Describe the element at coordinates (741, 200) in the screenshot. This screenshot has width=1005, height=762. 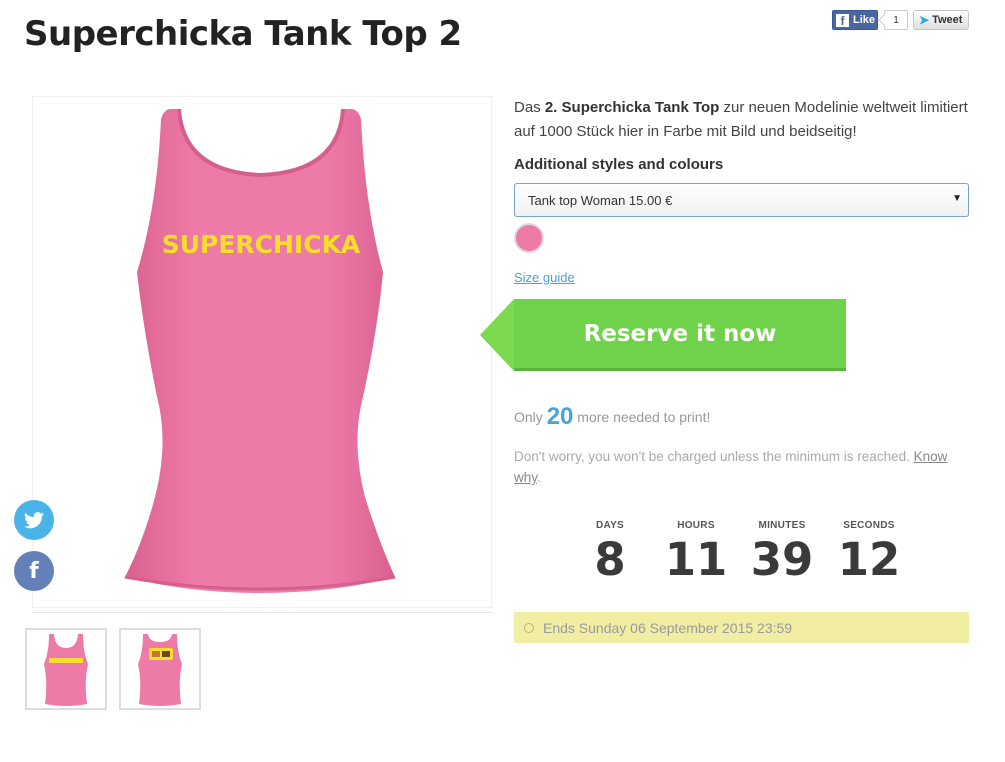
I see `style-select: Tank top Woman 15.00 € ▼` at that location.